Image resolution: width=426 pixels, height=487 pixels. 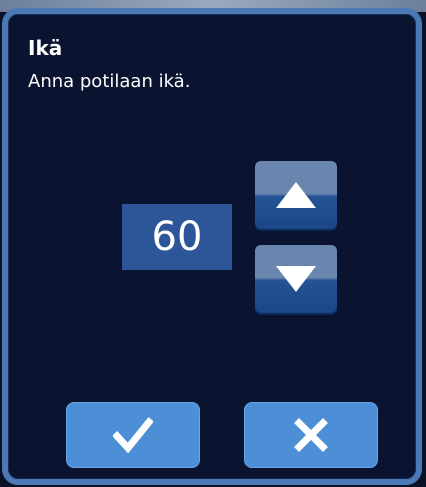 I want to click on confirm-button, so click(x=133, y=435).